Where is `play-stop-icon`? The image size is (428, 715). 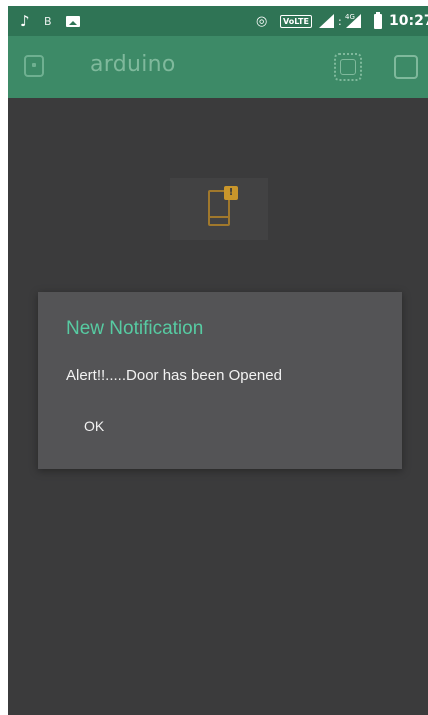 play-stop-icon is located at coordinates (406, 67).